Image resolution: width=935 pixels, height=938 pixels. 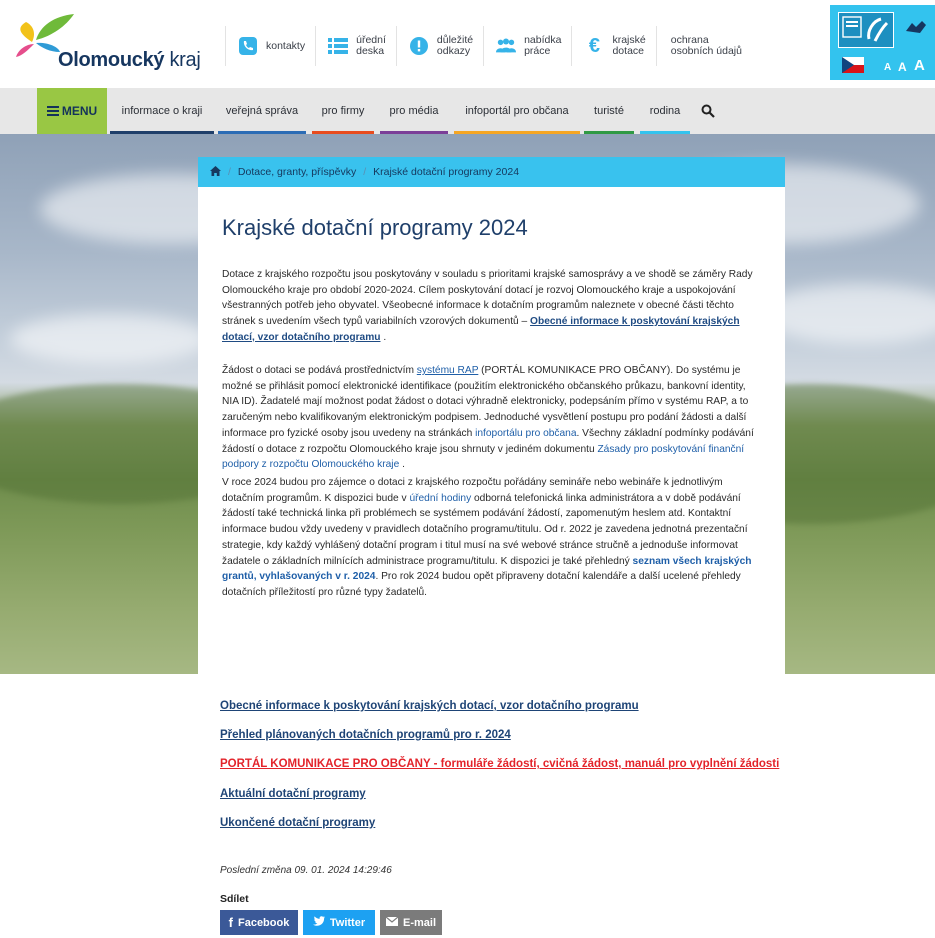 What do you see at coordinates (338, 46) in the screenshot?
I see `list-icon` at bounding box center [338, 46].